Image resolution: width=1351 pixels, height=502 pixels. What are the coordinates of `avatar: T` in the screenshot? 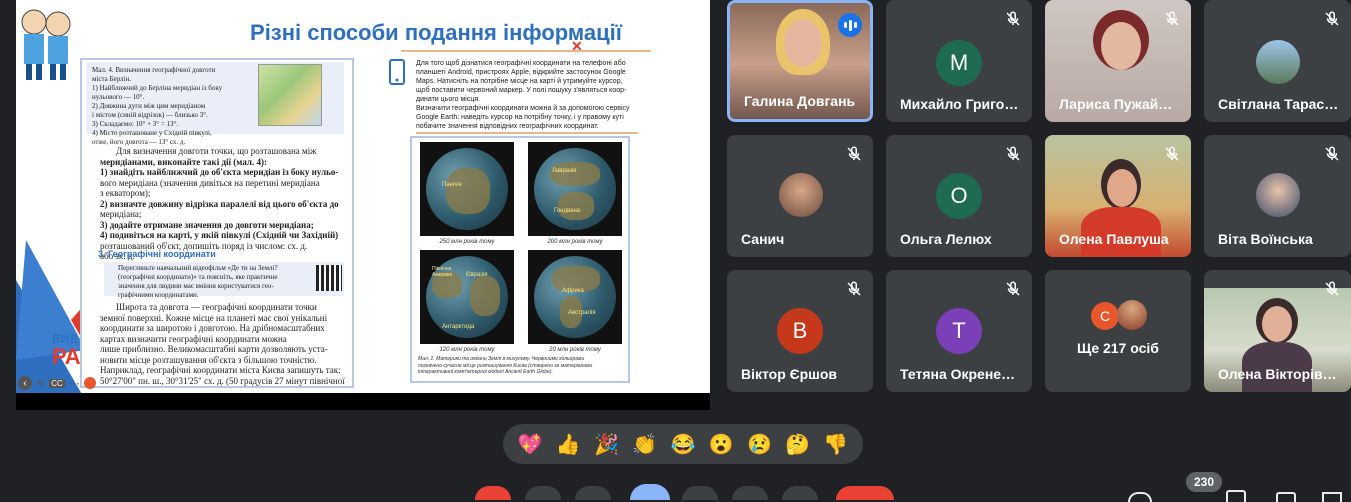 It's located at (959, 331).